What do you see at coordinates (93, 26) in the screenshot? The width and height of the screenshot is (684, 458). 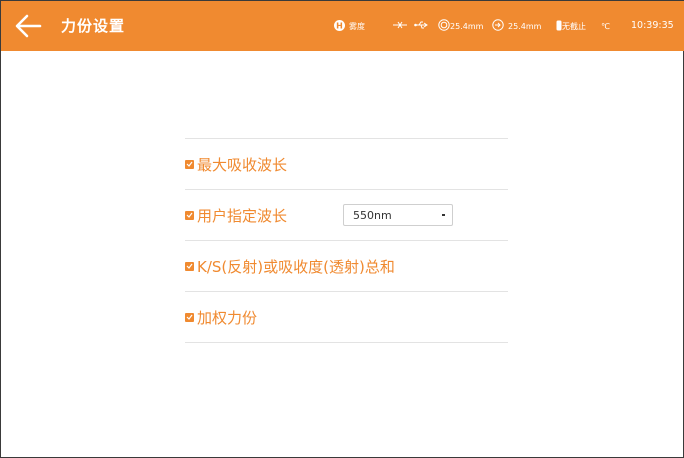 I see `page-title: 力份设置` at bounding box center [93, 26].